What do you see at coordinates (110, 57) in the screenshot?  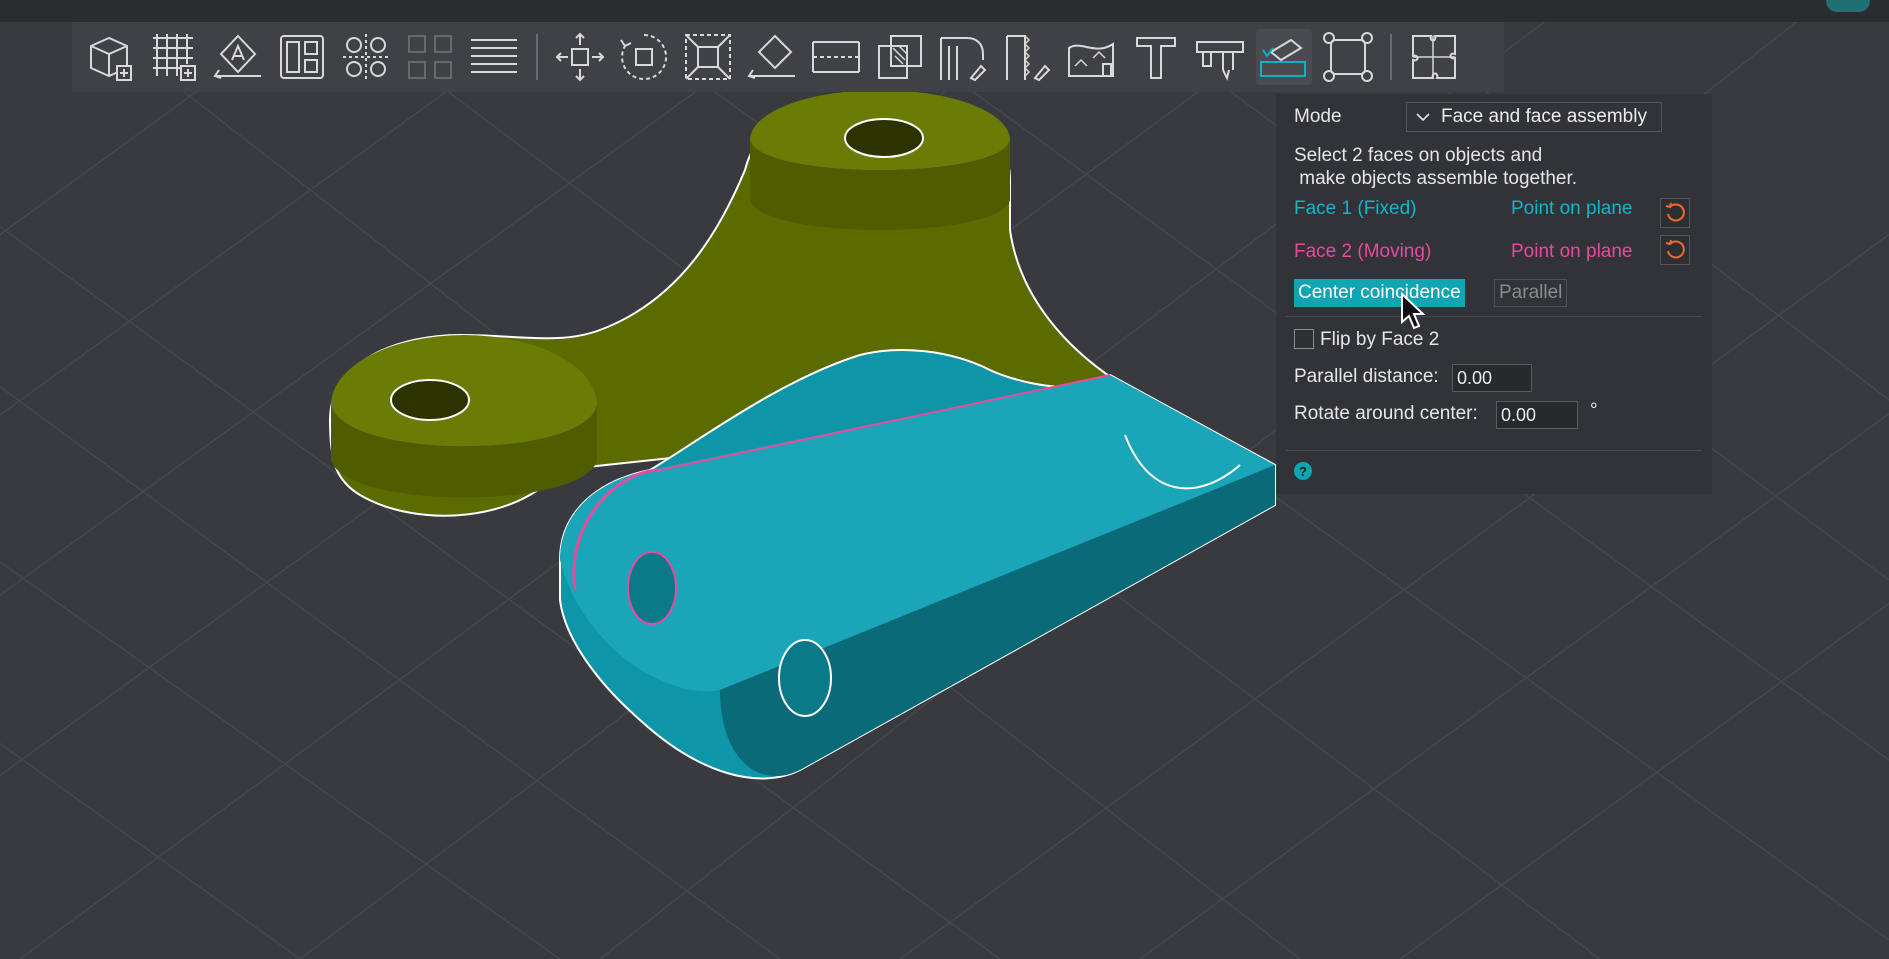 I see `add-box-icon` at bounding box center [110, 57].